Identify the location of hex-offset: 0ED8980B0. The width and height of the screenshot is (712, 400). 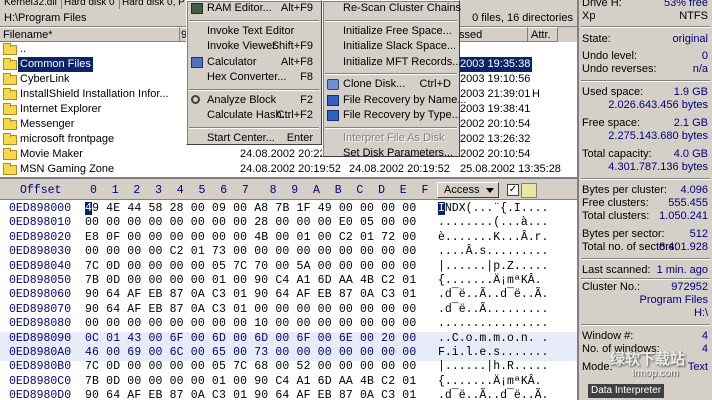
(40, 367).